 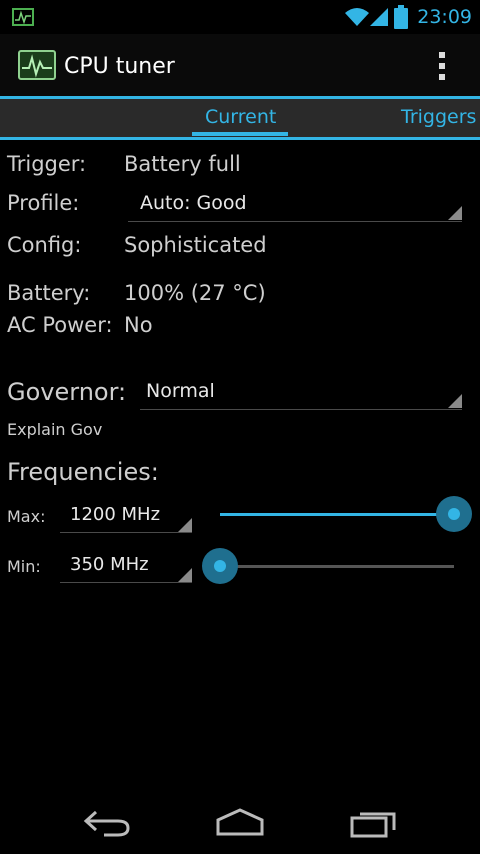 What do you see at coordinates (107, 823) in the screenshot?
I see `back-icon` at bounding box center [107, 823].